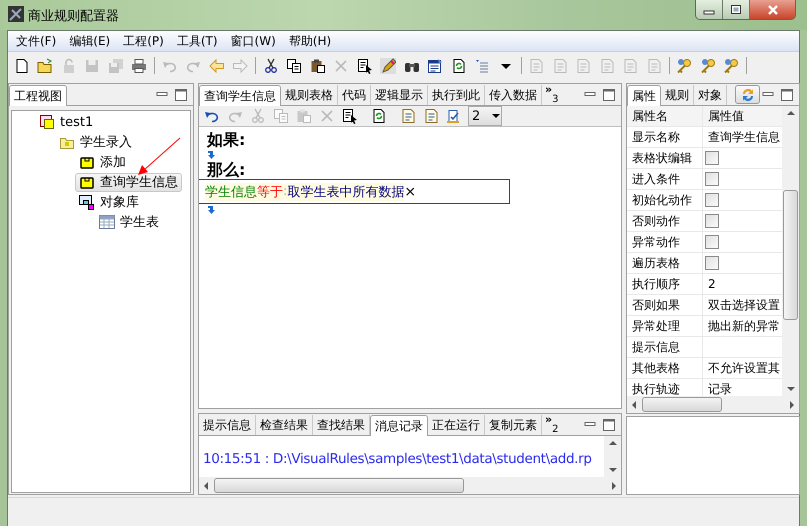 This screenshot has height=526, width=807. What do you see at coordinates (644, 95) in the screenshot?
I see `tab: 属性` at bounding box center [644, 95].